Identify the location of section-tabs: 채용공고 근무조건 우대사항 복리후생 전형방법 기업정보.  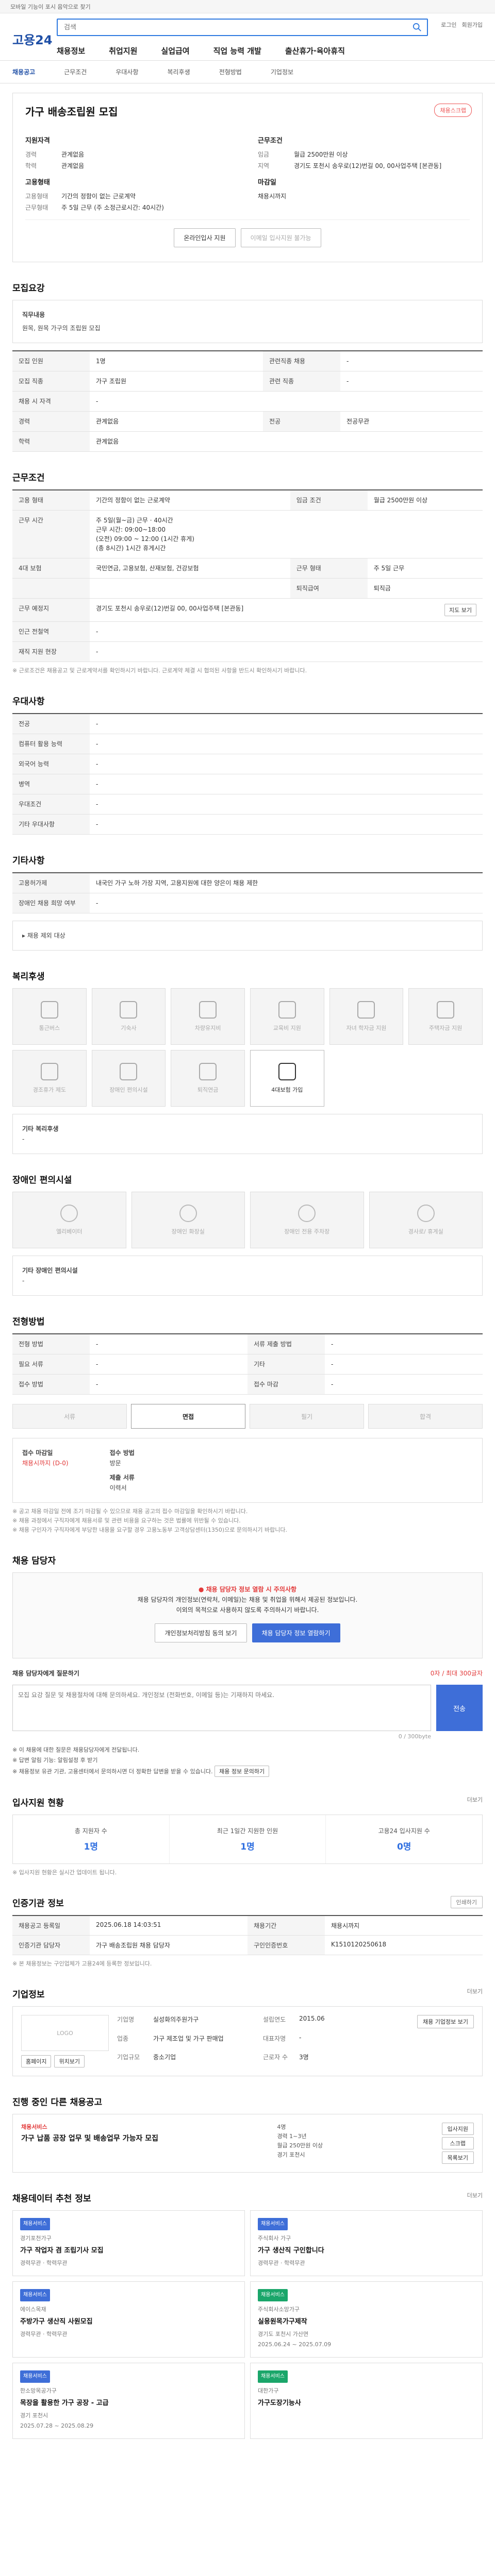
(247, 72).